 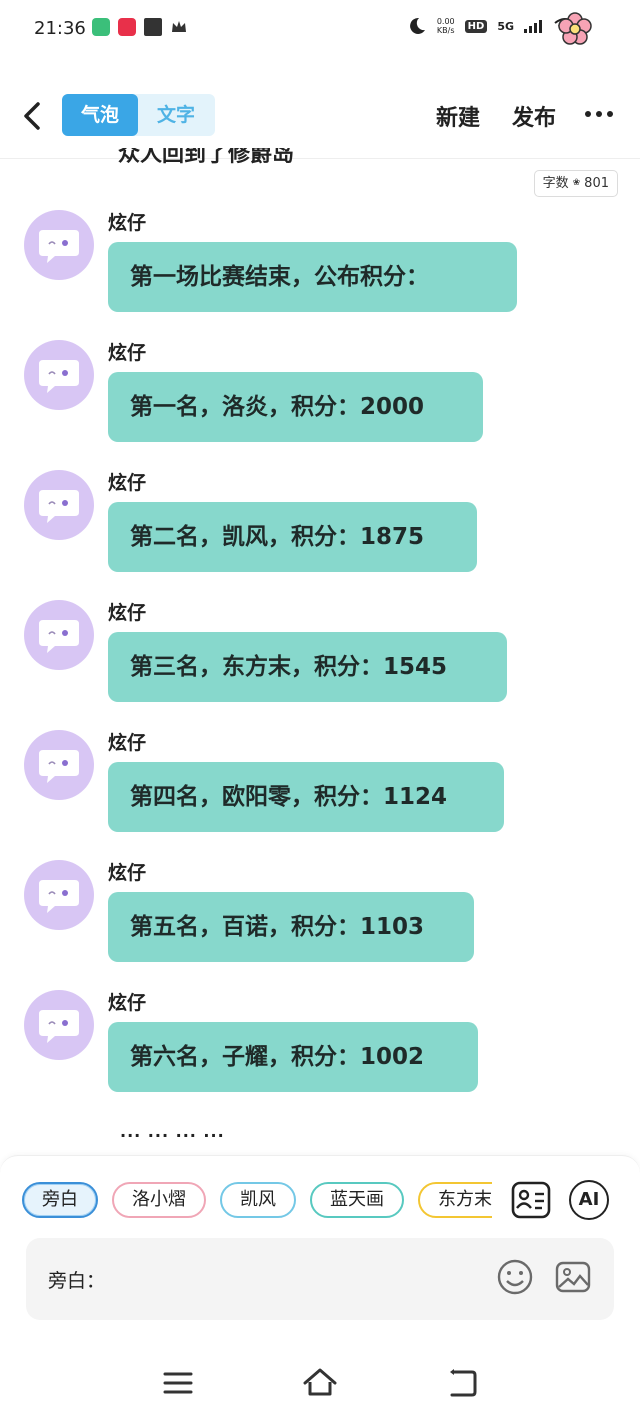 I want to click on message-bubble: 第四名，欧阳零，积分：1124, so click(x=306, y=797).